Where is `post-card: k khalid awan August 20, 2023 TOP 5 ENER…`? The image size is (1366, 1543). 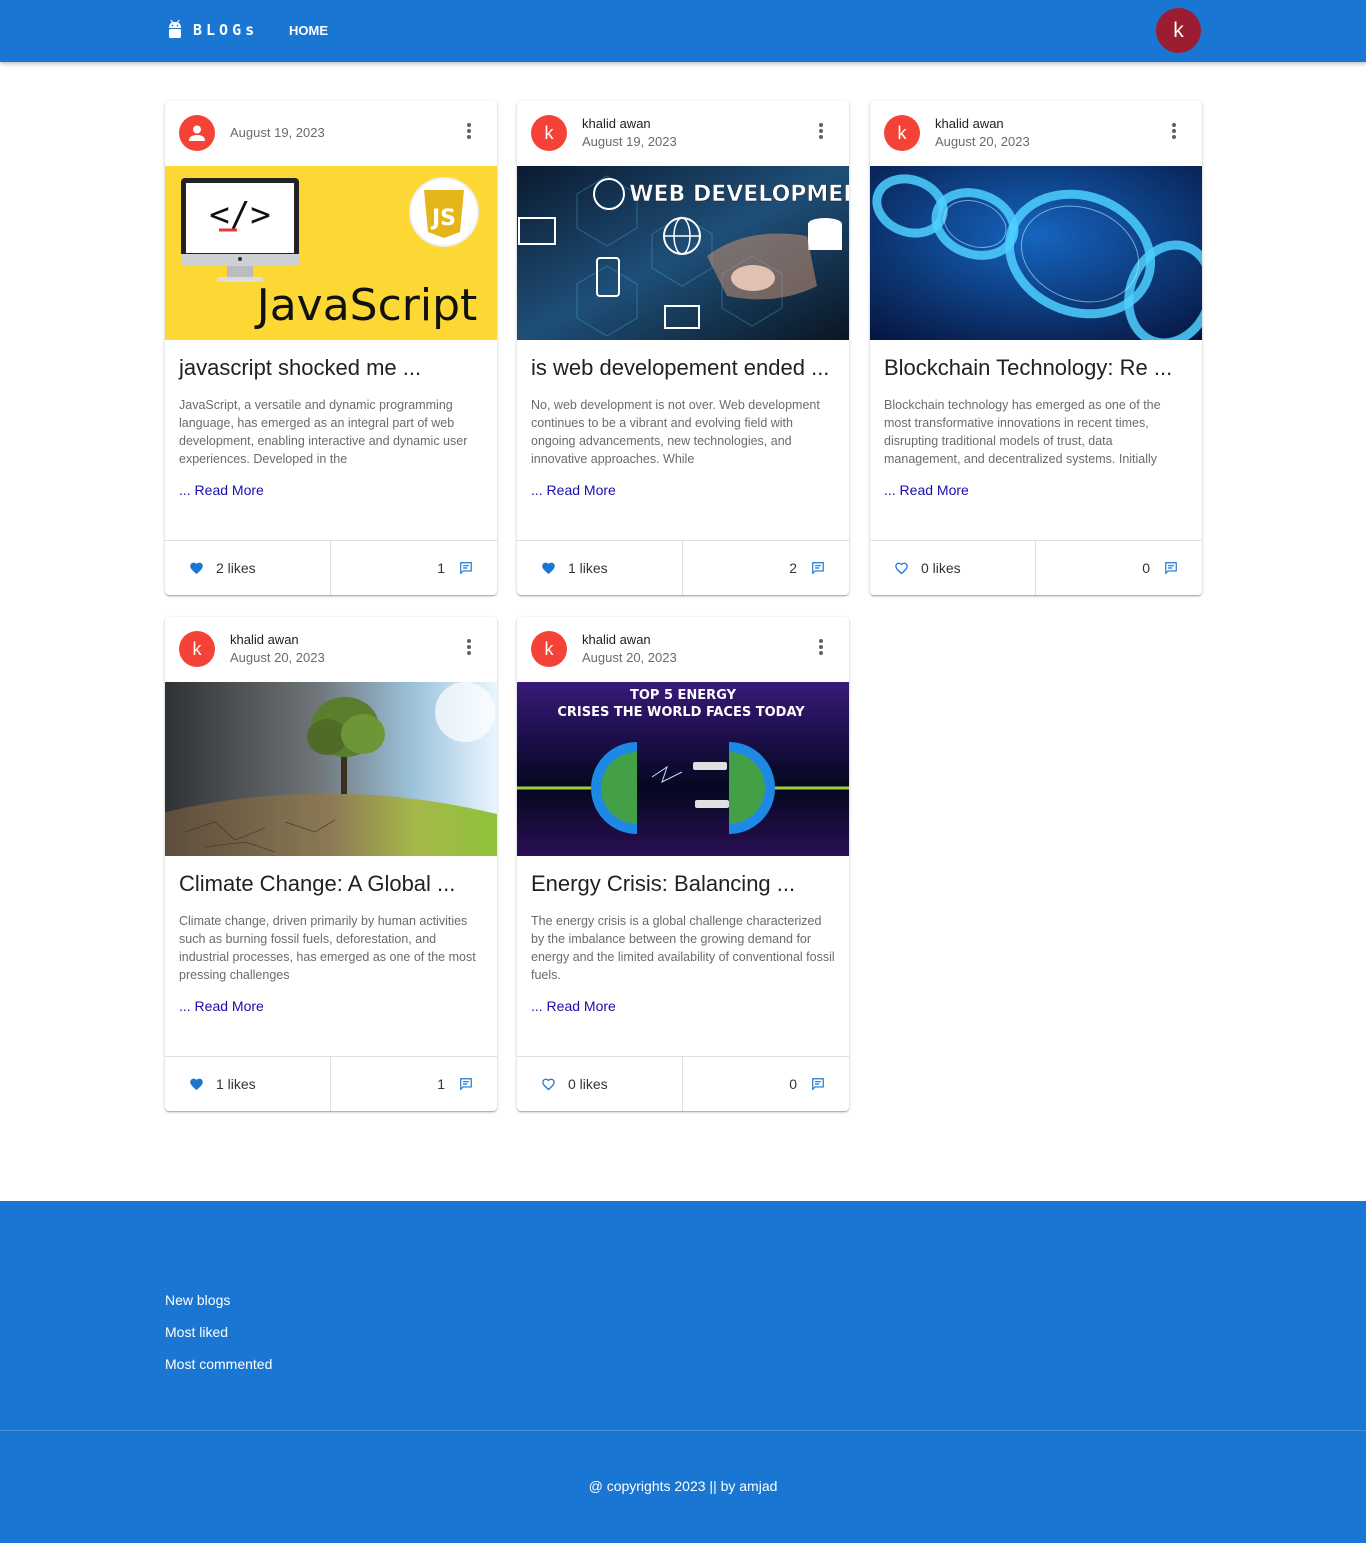
post-card: k khalid awan August 20, 2023 TOP 5 ENER… is located at coordinates (683, 864).